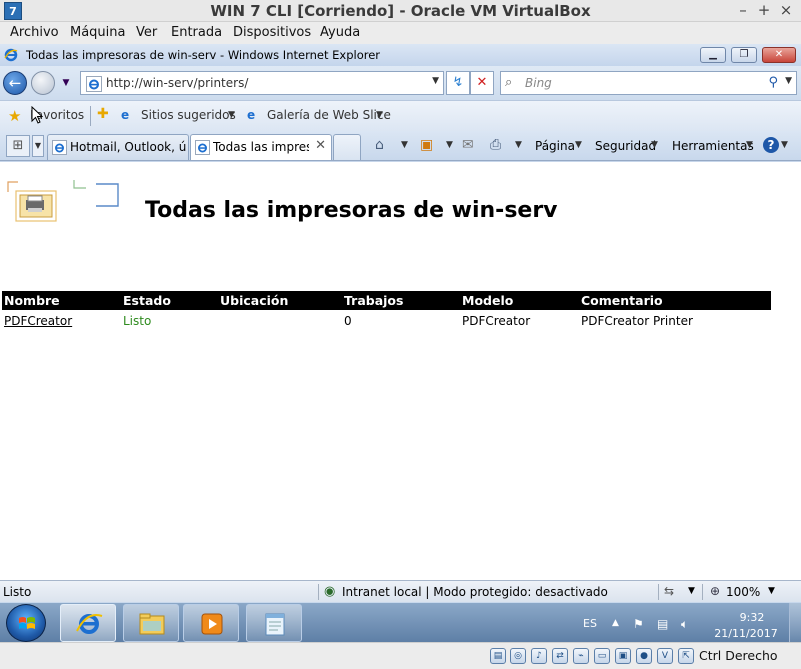 The height and width of the screenshot is (669, 801). Describe the element at coordinates (231, 115) in the screenshot. I see `suggested-sites-dropdown-icon: ▼` at that location.